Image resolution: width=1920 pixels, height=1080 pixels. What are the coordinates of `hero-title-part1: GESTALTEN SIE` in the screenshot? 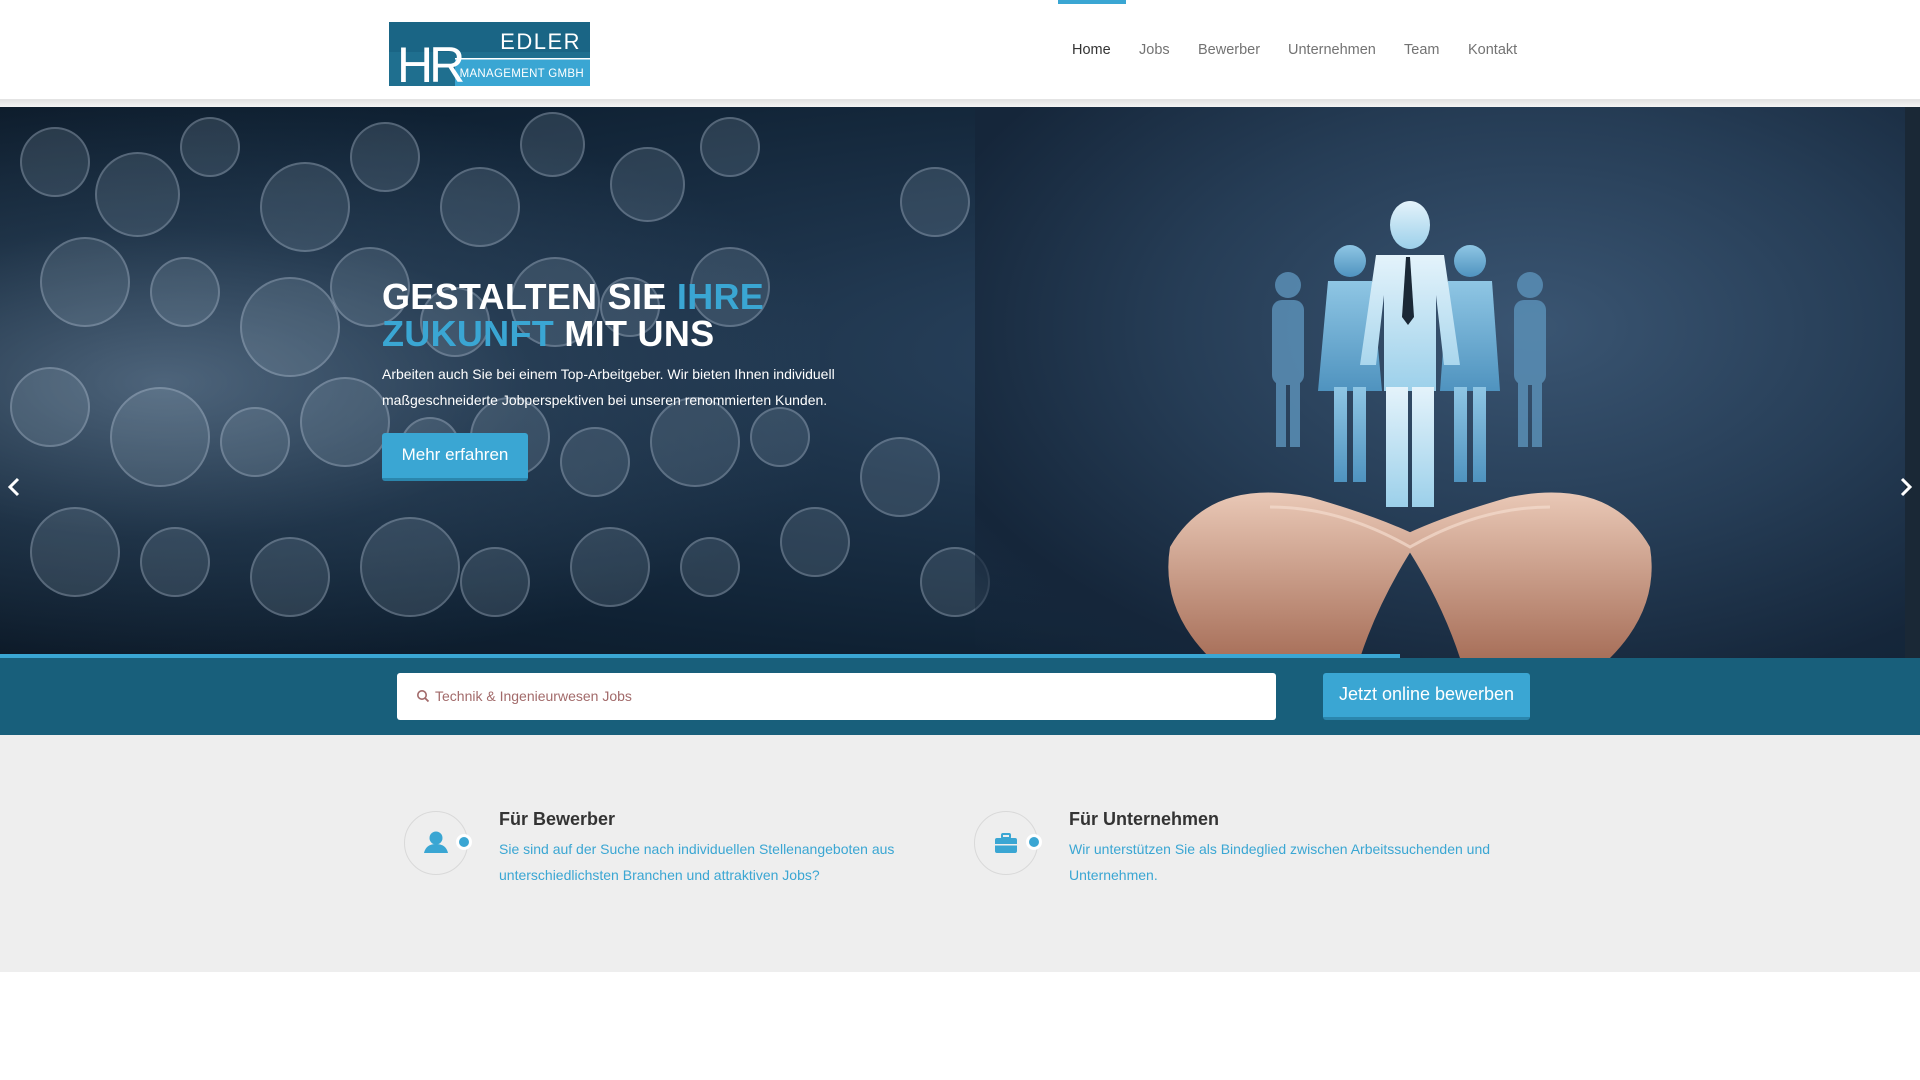 It's located at (529, 296).